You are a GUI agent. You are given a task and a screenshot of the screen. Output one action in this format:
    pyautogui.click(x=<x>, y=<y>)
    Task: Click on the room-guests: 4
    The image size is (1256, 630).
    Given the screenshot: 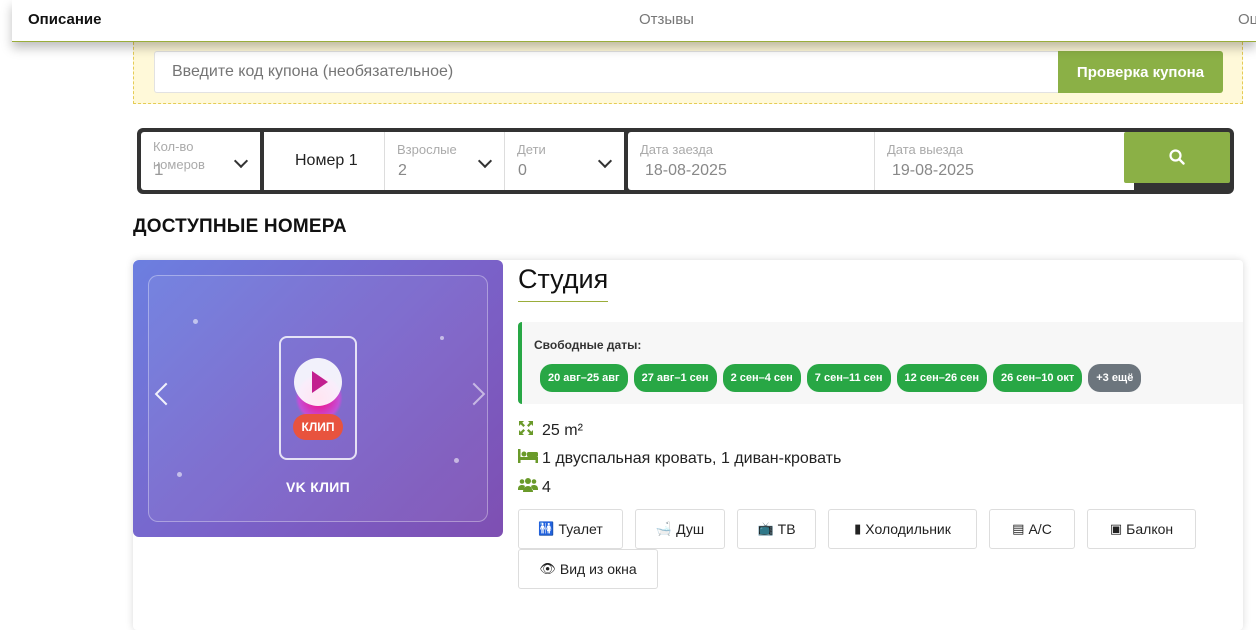 What is the action you would take?
    pyautogui.click(x=534, y=487)
    